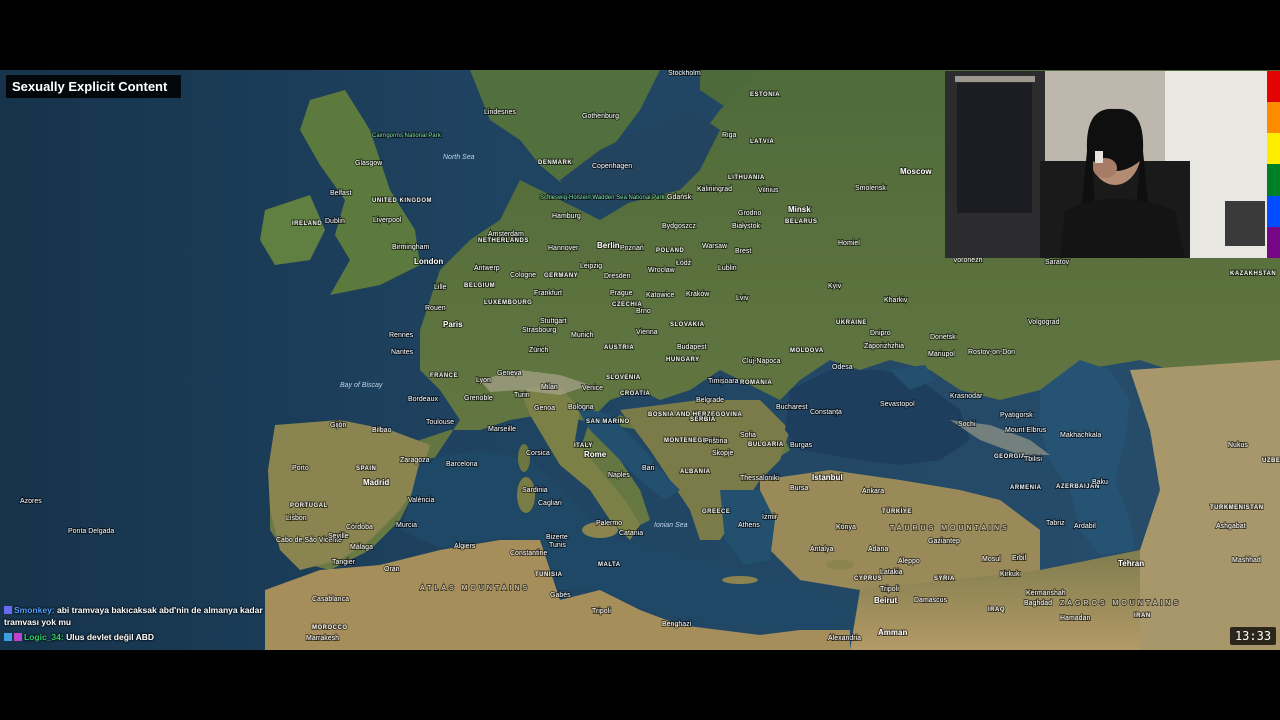  I want to click on map-label-paris: Paris, so click(453, 324).